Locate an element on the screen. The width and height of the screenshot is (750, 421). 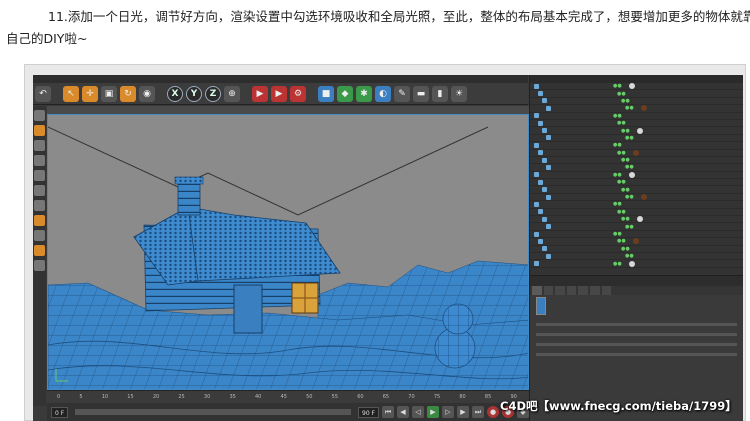
solo-icon is located at coordinates (39, 250).